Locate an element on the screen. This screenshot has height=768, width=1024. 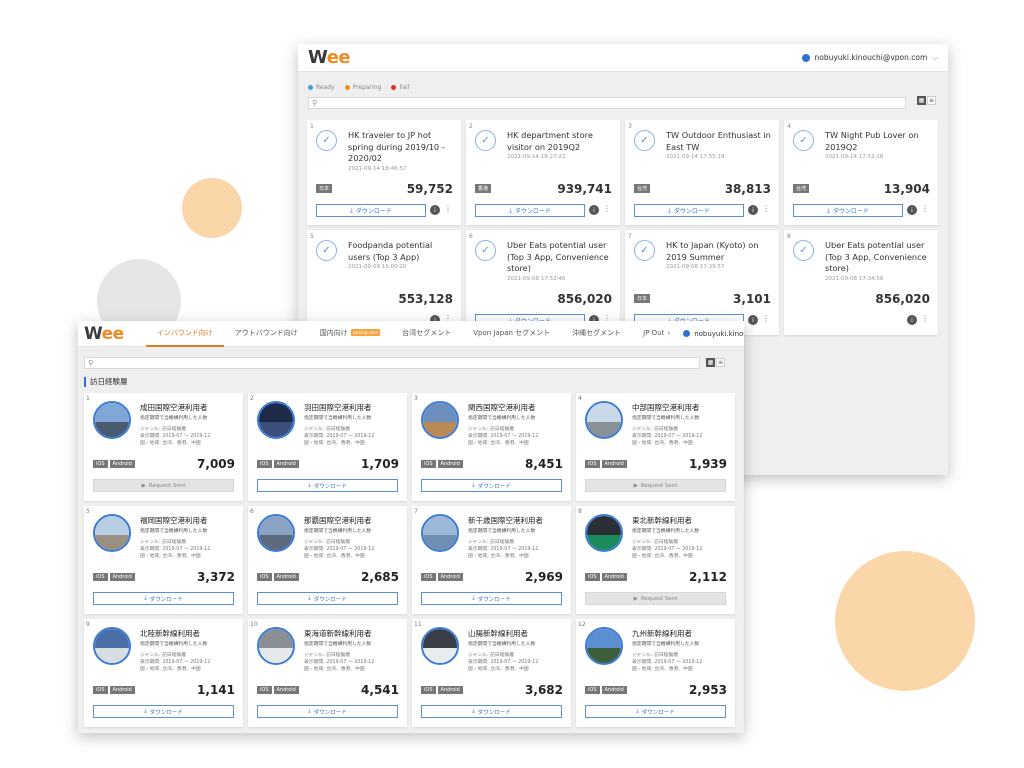
download-icon: ⤓ is located at coordinates (473, 711).